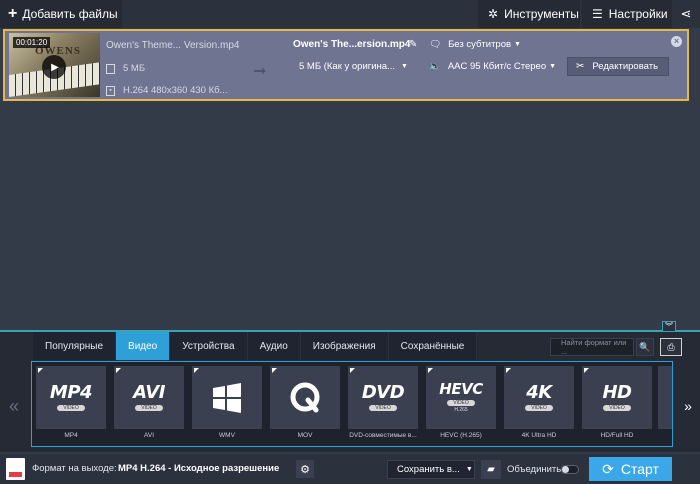 The image size is (700, 484). I want to click on format-tile: DVD VIDEO, so click(383, 397).